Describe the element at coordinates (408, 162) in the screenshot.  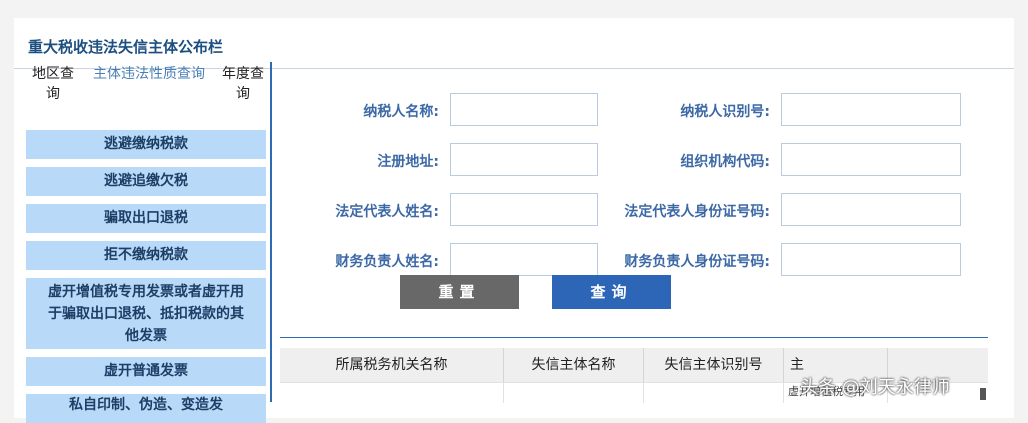
I see `address-label: 注册地址:` at that location.